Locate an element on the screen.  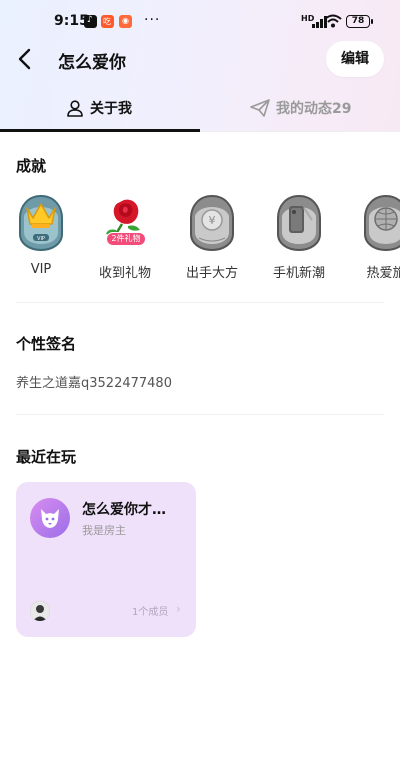
member-avatar is located at coordinates (40, 611).